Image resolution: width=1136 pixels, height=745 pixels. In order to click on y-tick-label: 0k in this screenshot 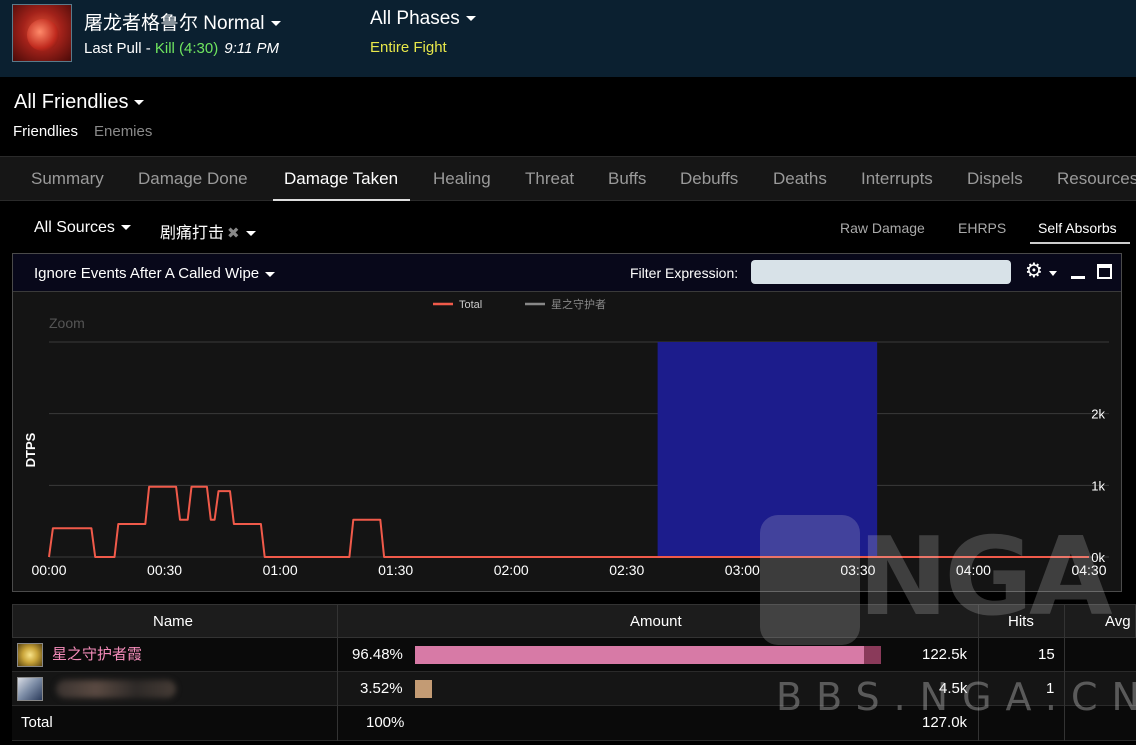, I will do `click(1098, 557)`.